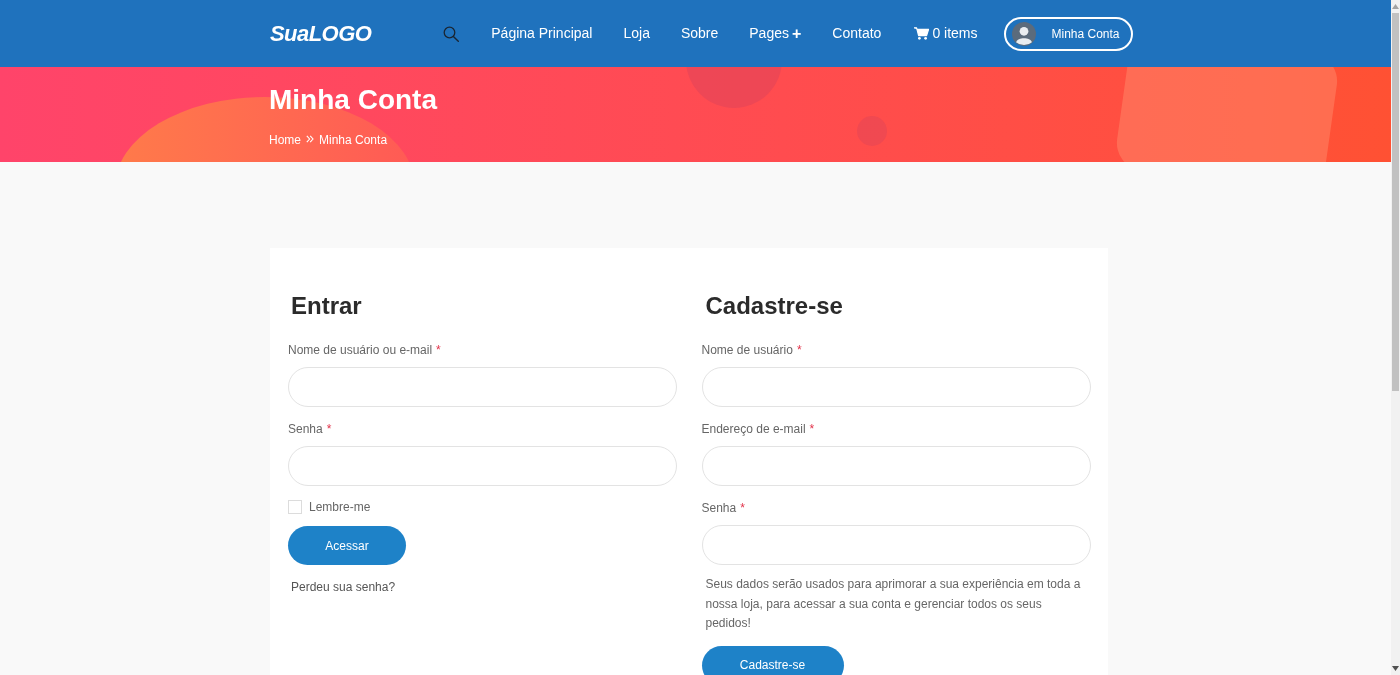 The width and height of the screenshot is (1400, 675). Describe the element at coordinates (753, 429) in the screenshot. I see `field-label: Endereço de e-mail` at that location.